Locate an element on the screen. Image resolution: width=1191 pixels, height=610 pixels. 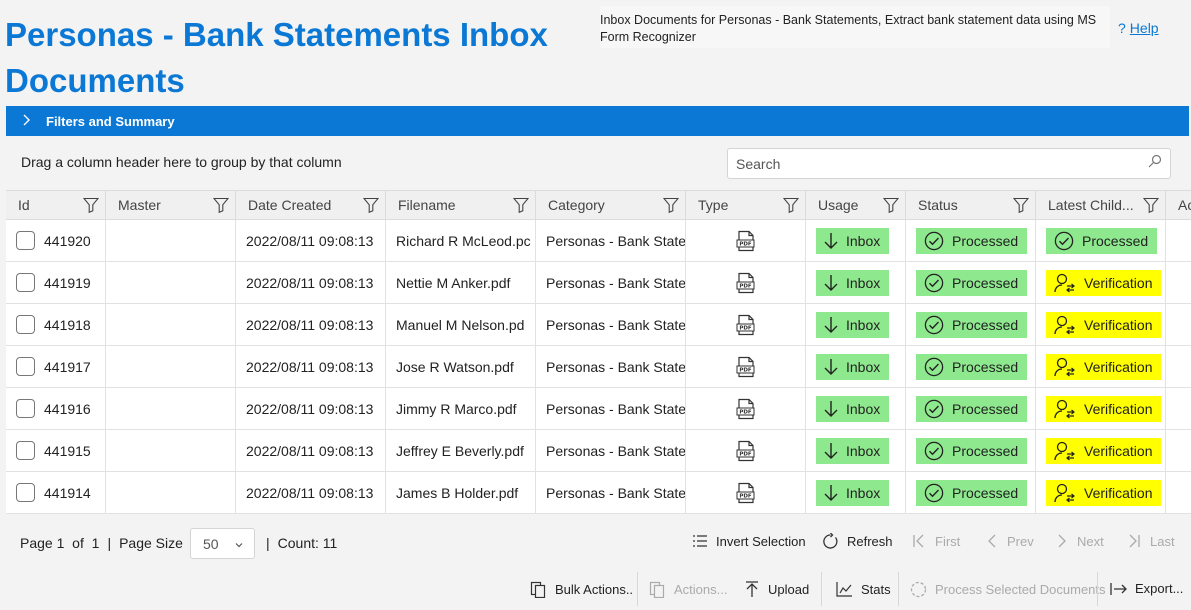
column-header-status: Status is located at coordinates (971, 205).